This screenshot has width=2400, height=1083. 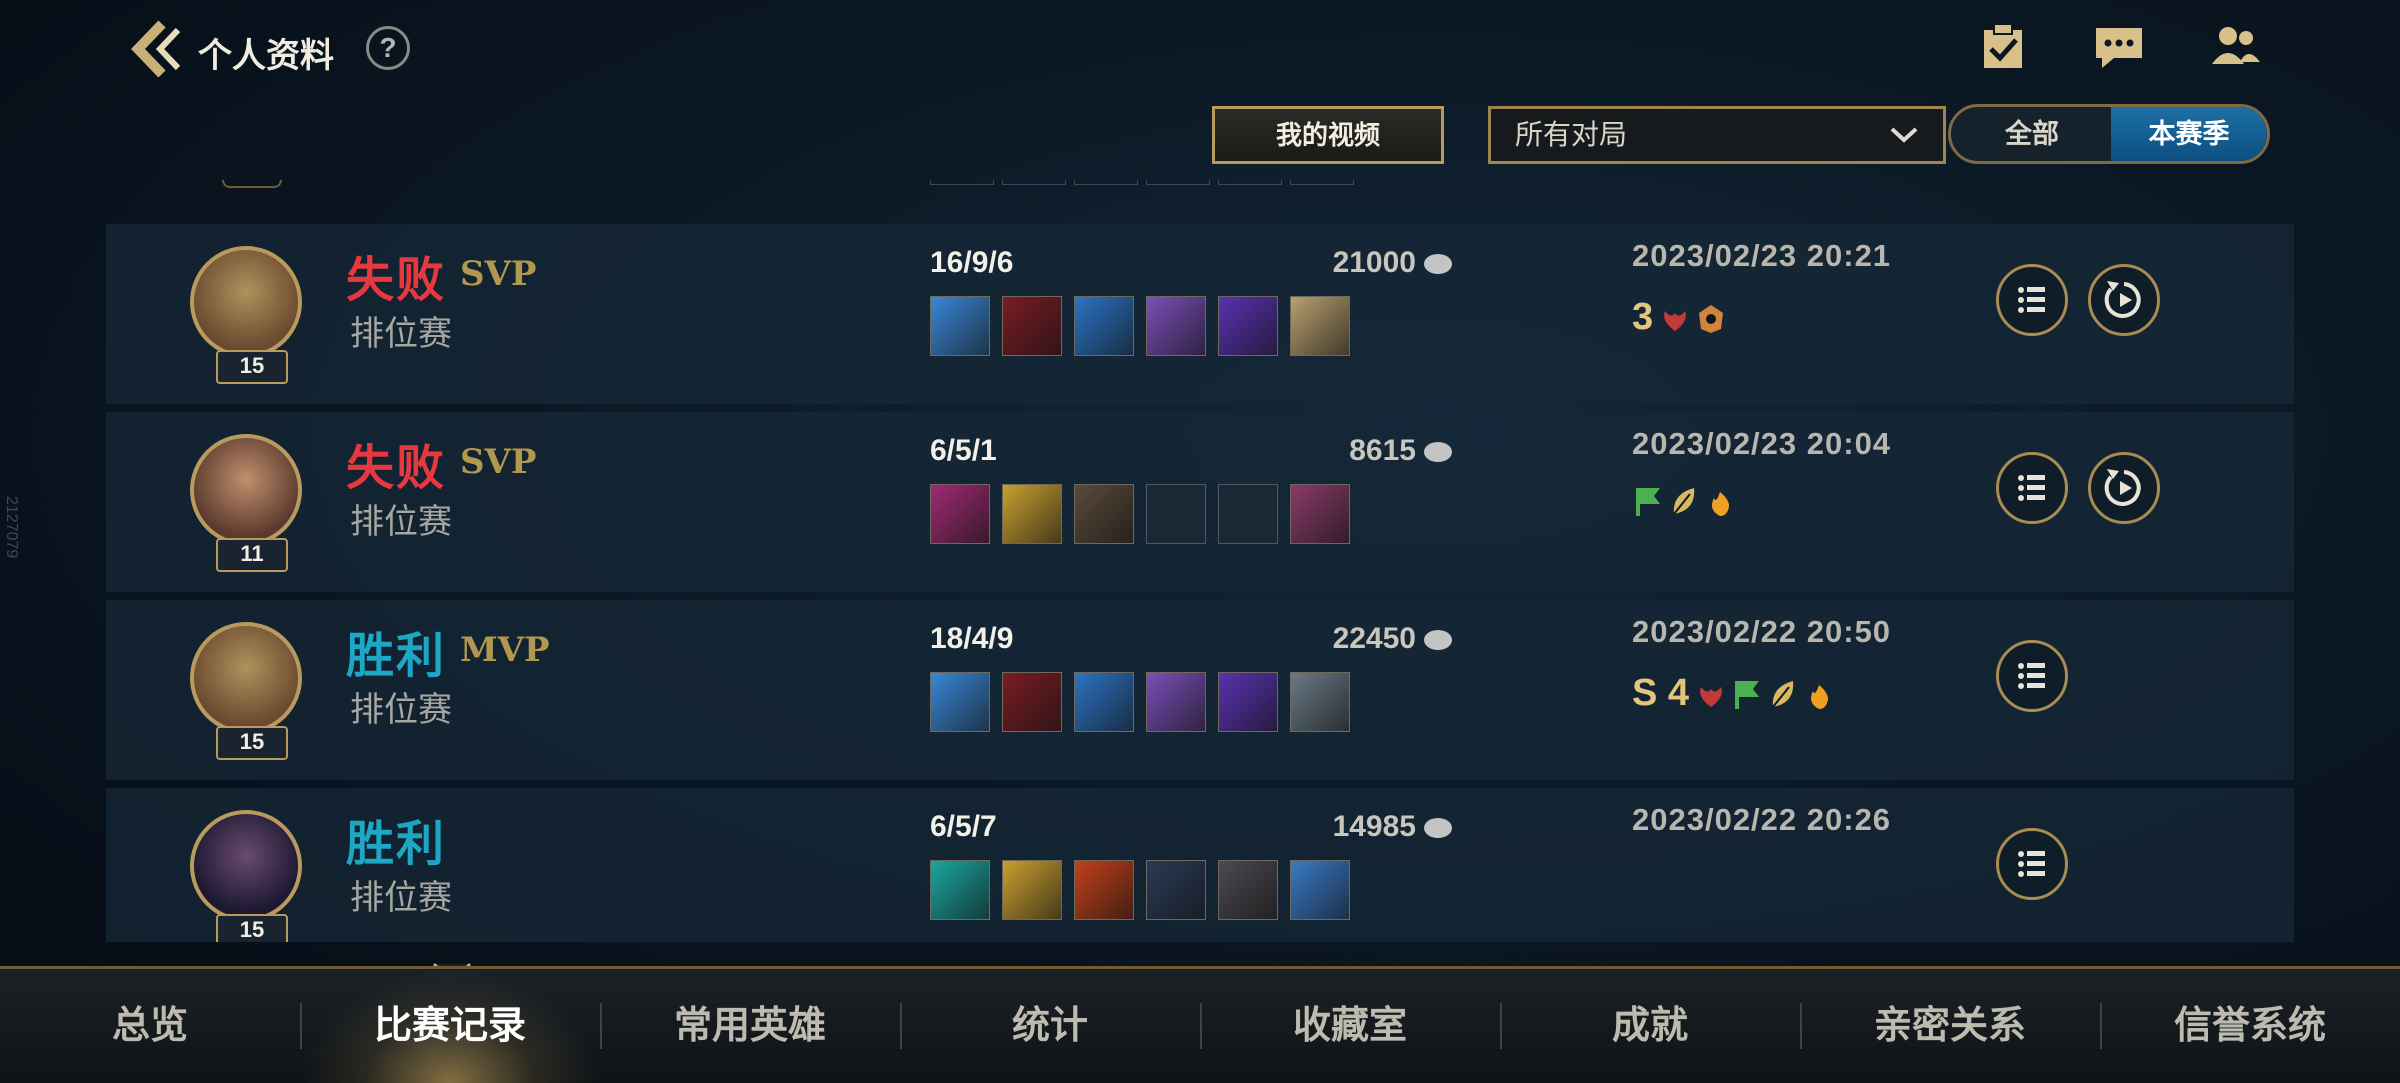 I want to click on bottom-tab-bar: 总览 比赛记录 常用英雄 统计 收藏室 成就 亲密关系 信誉系统, so click(x=1200, y=1024).